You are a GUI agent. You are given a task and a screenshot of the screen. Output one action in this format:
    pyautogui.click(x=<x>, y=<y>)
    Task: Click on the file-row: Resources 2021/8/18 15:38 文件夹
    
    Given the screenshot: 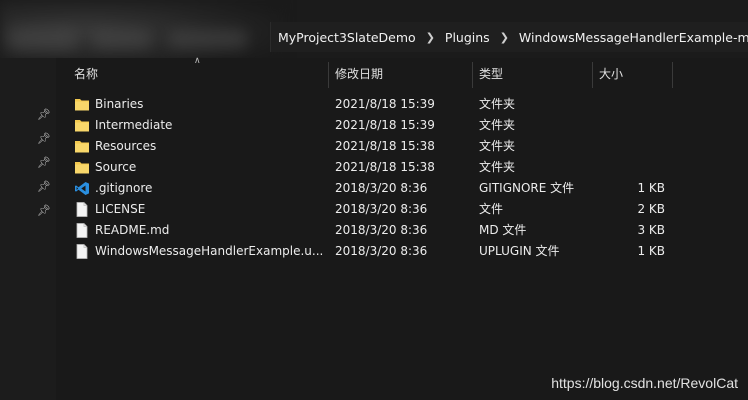 What is the action you would take?
    pyautogui.click(x=402, y=146)
    